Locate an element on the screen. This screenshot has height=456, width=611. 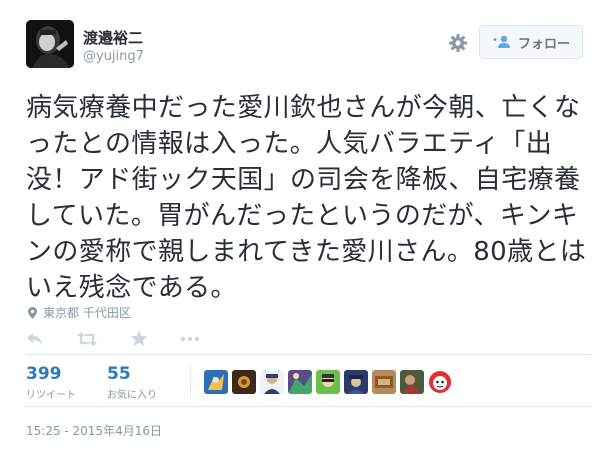
map-pin-icon is located at coordinates (32, 312).